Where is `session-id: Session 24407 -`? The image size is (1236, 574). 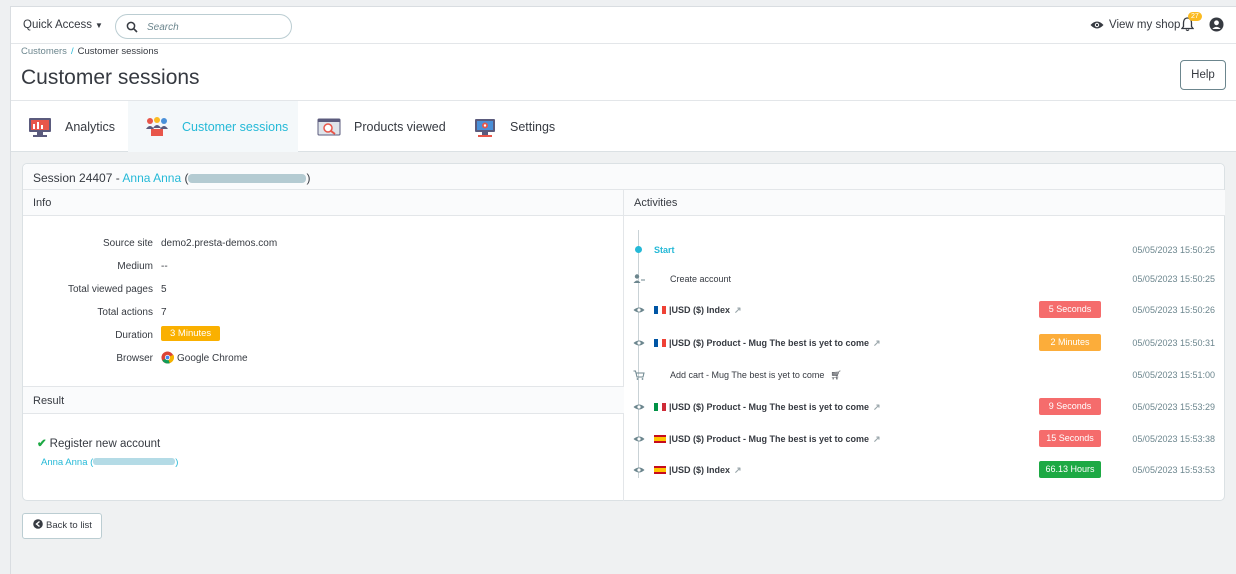 session-id: Session 24407 - is located at coordinates (78, 178).